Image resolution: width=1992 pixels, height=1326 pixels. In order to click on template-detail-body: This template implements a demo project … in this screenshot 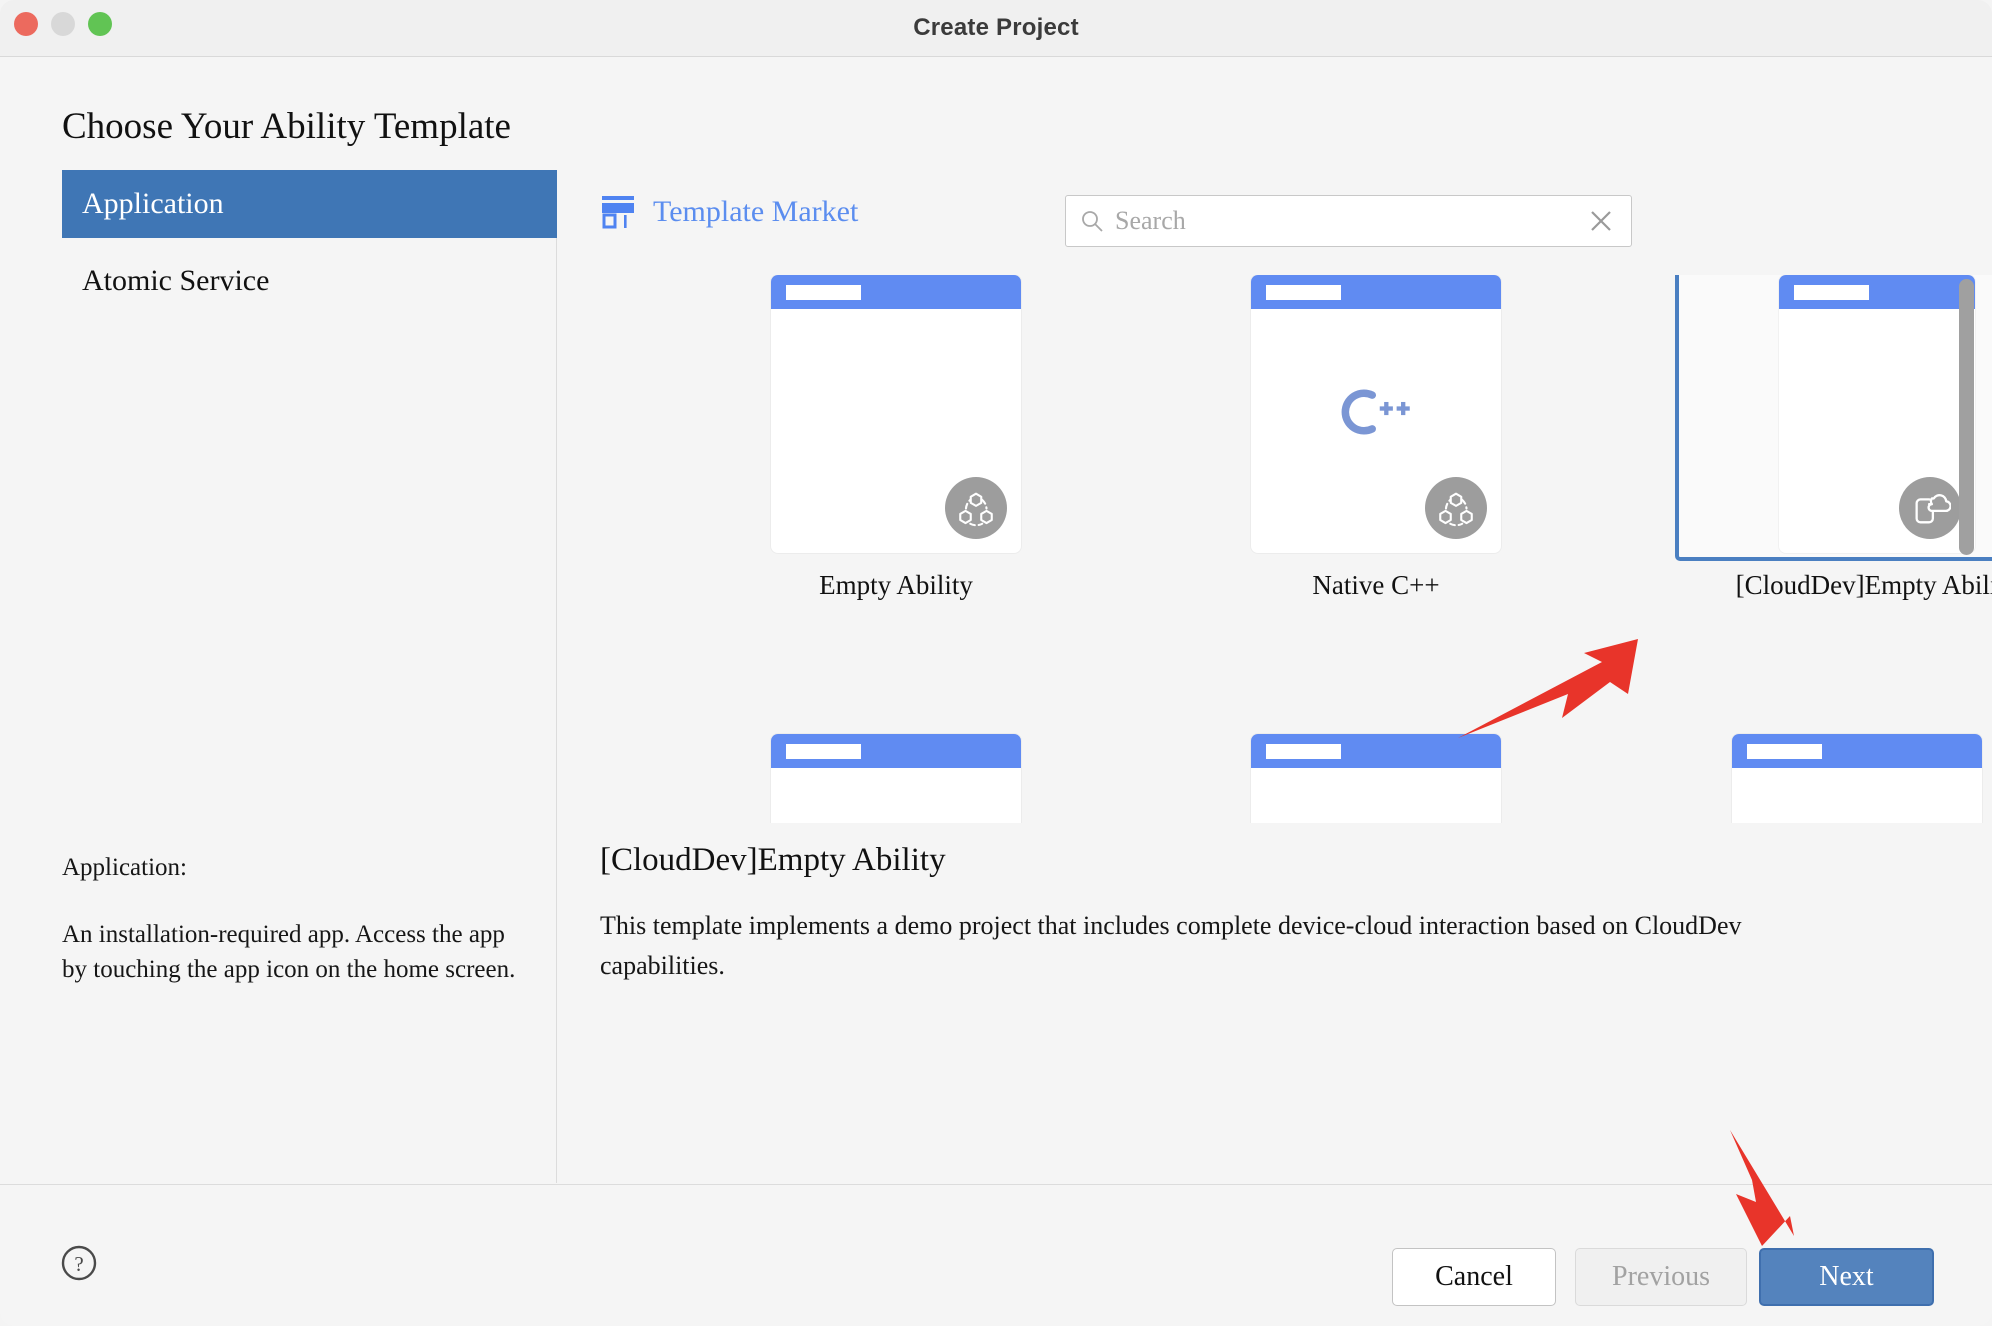, I will do `click(1171, 946)`.